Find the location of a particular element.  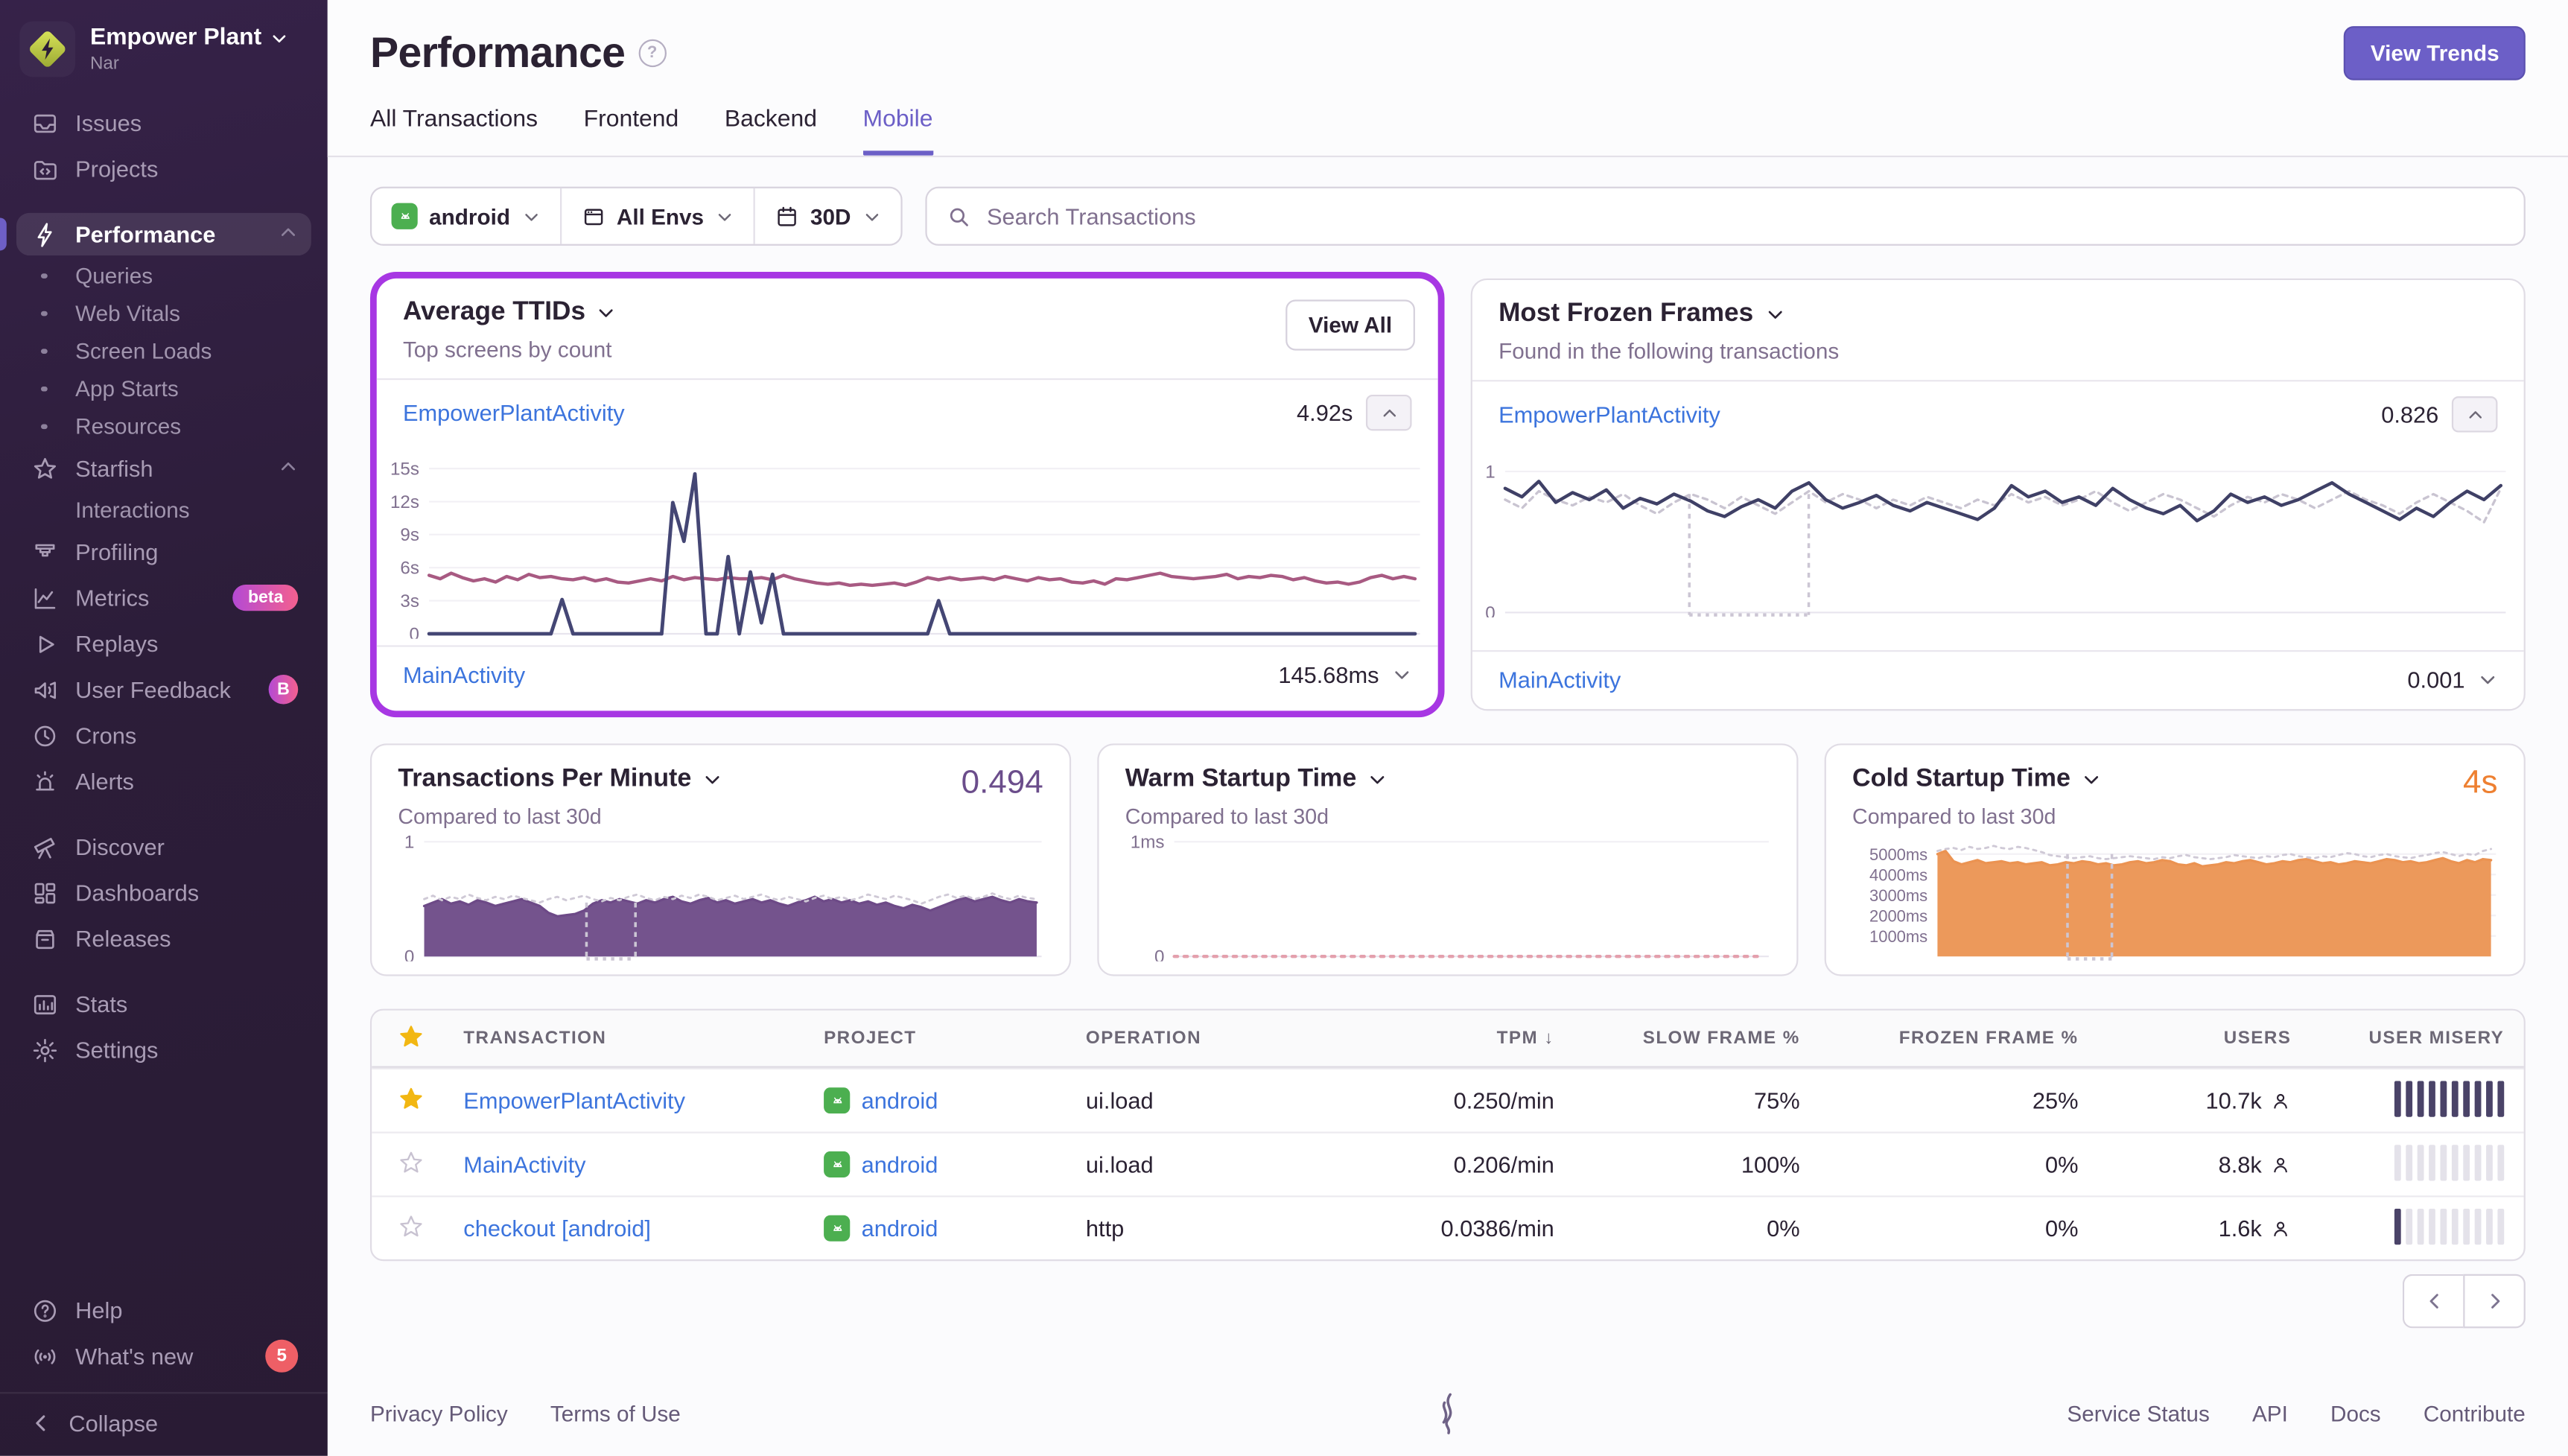

view-all-button: View All is located at coordinates (1350, 325).